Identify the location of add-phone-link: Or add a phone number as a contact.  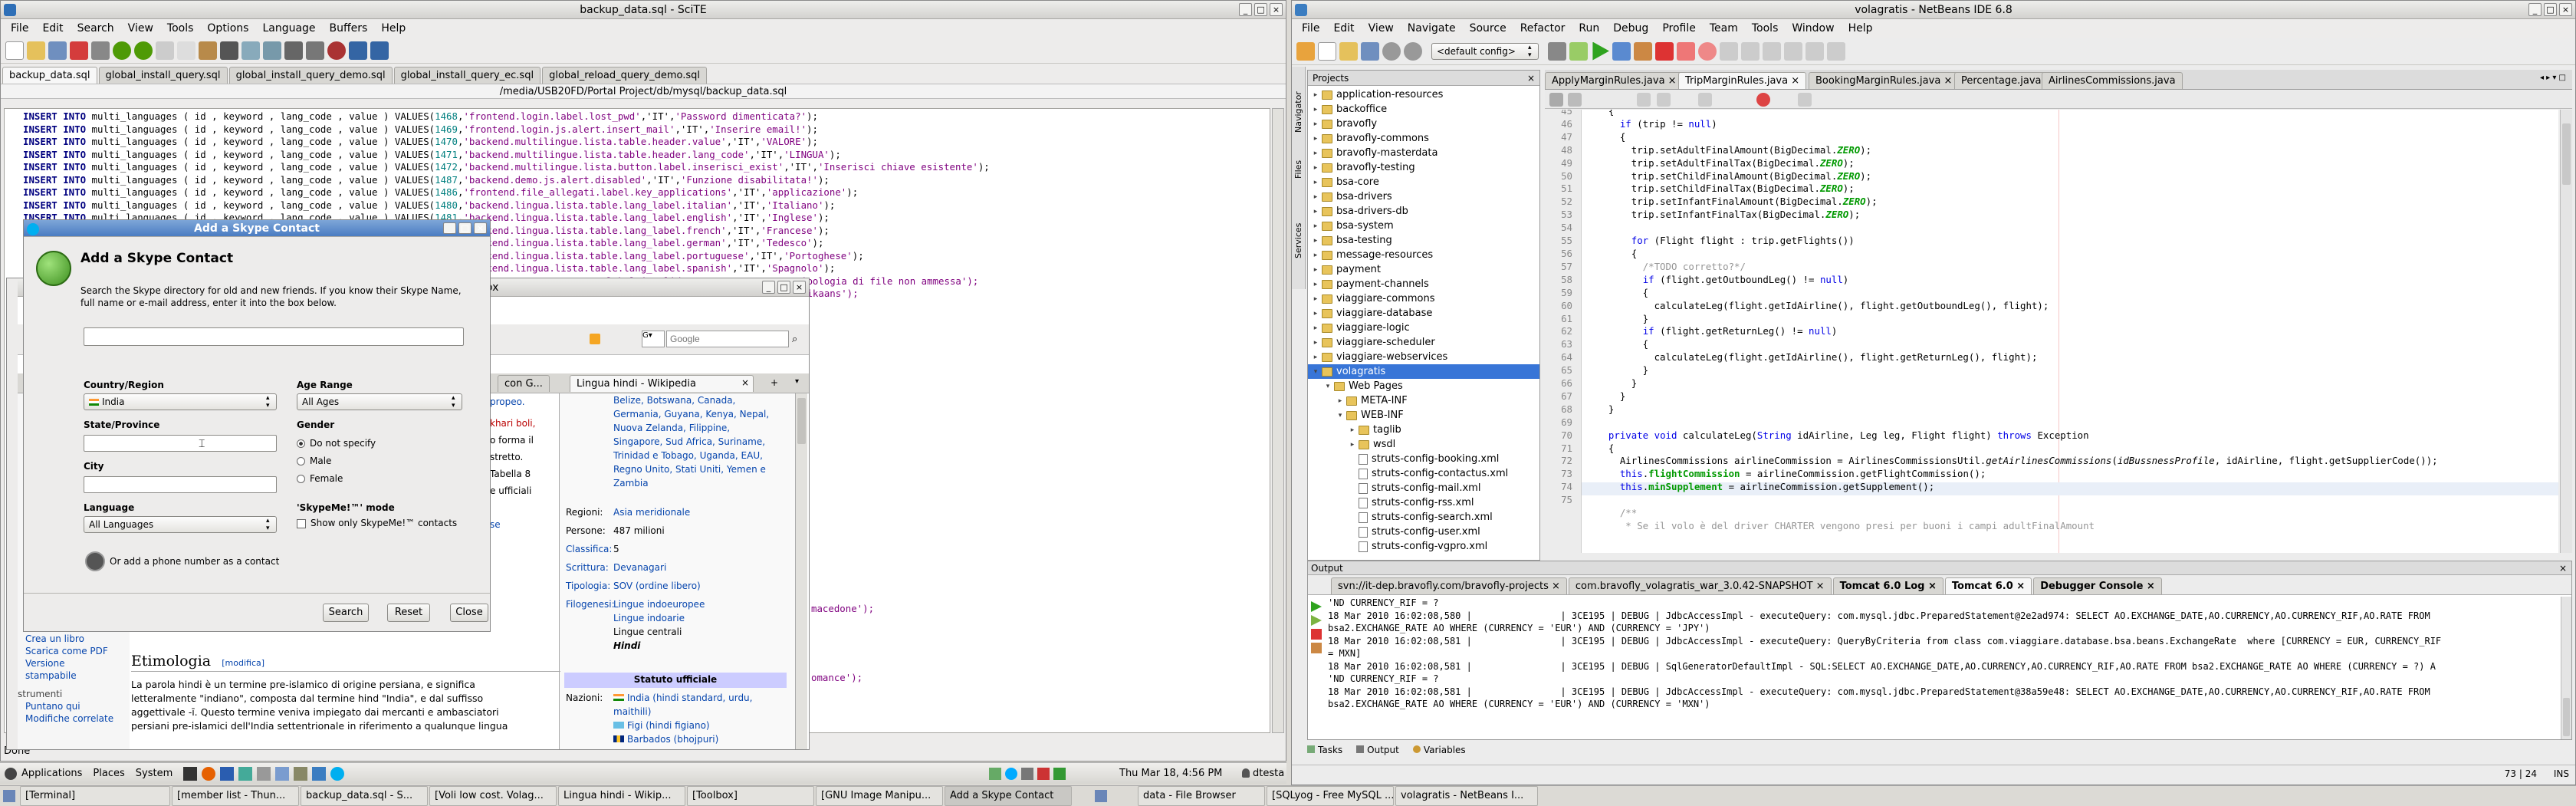
(195, 561).